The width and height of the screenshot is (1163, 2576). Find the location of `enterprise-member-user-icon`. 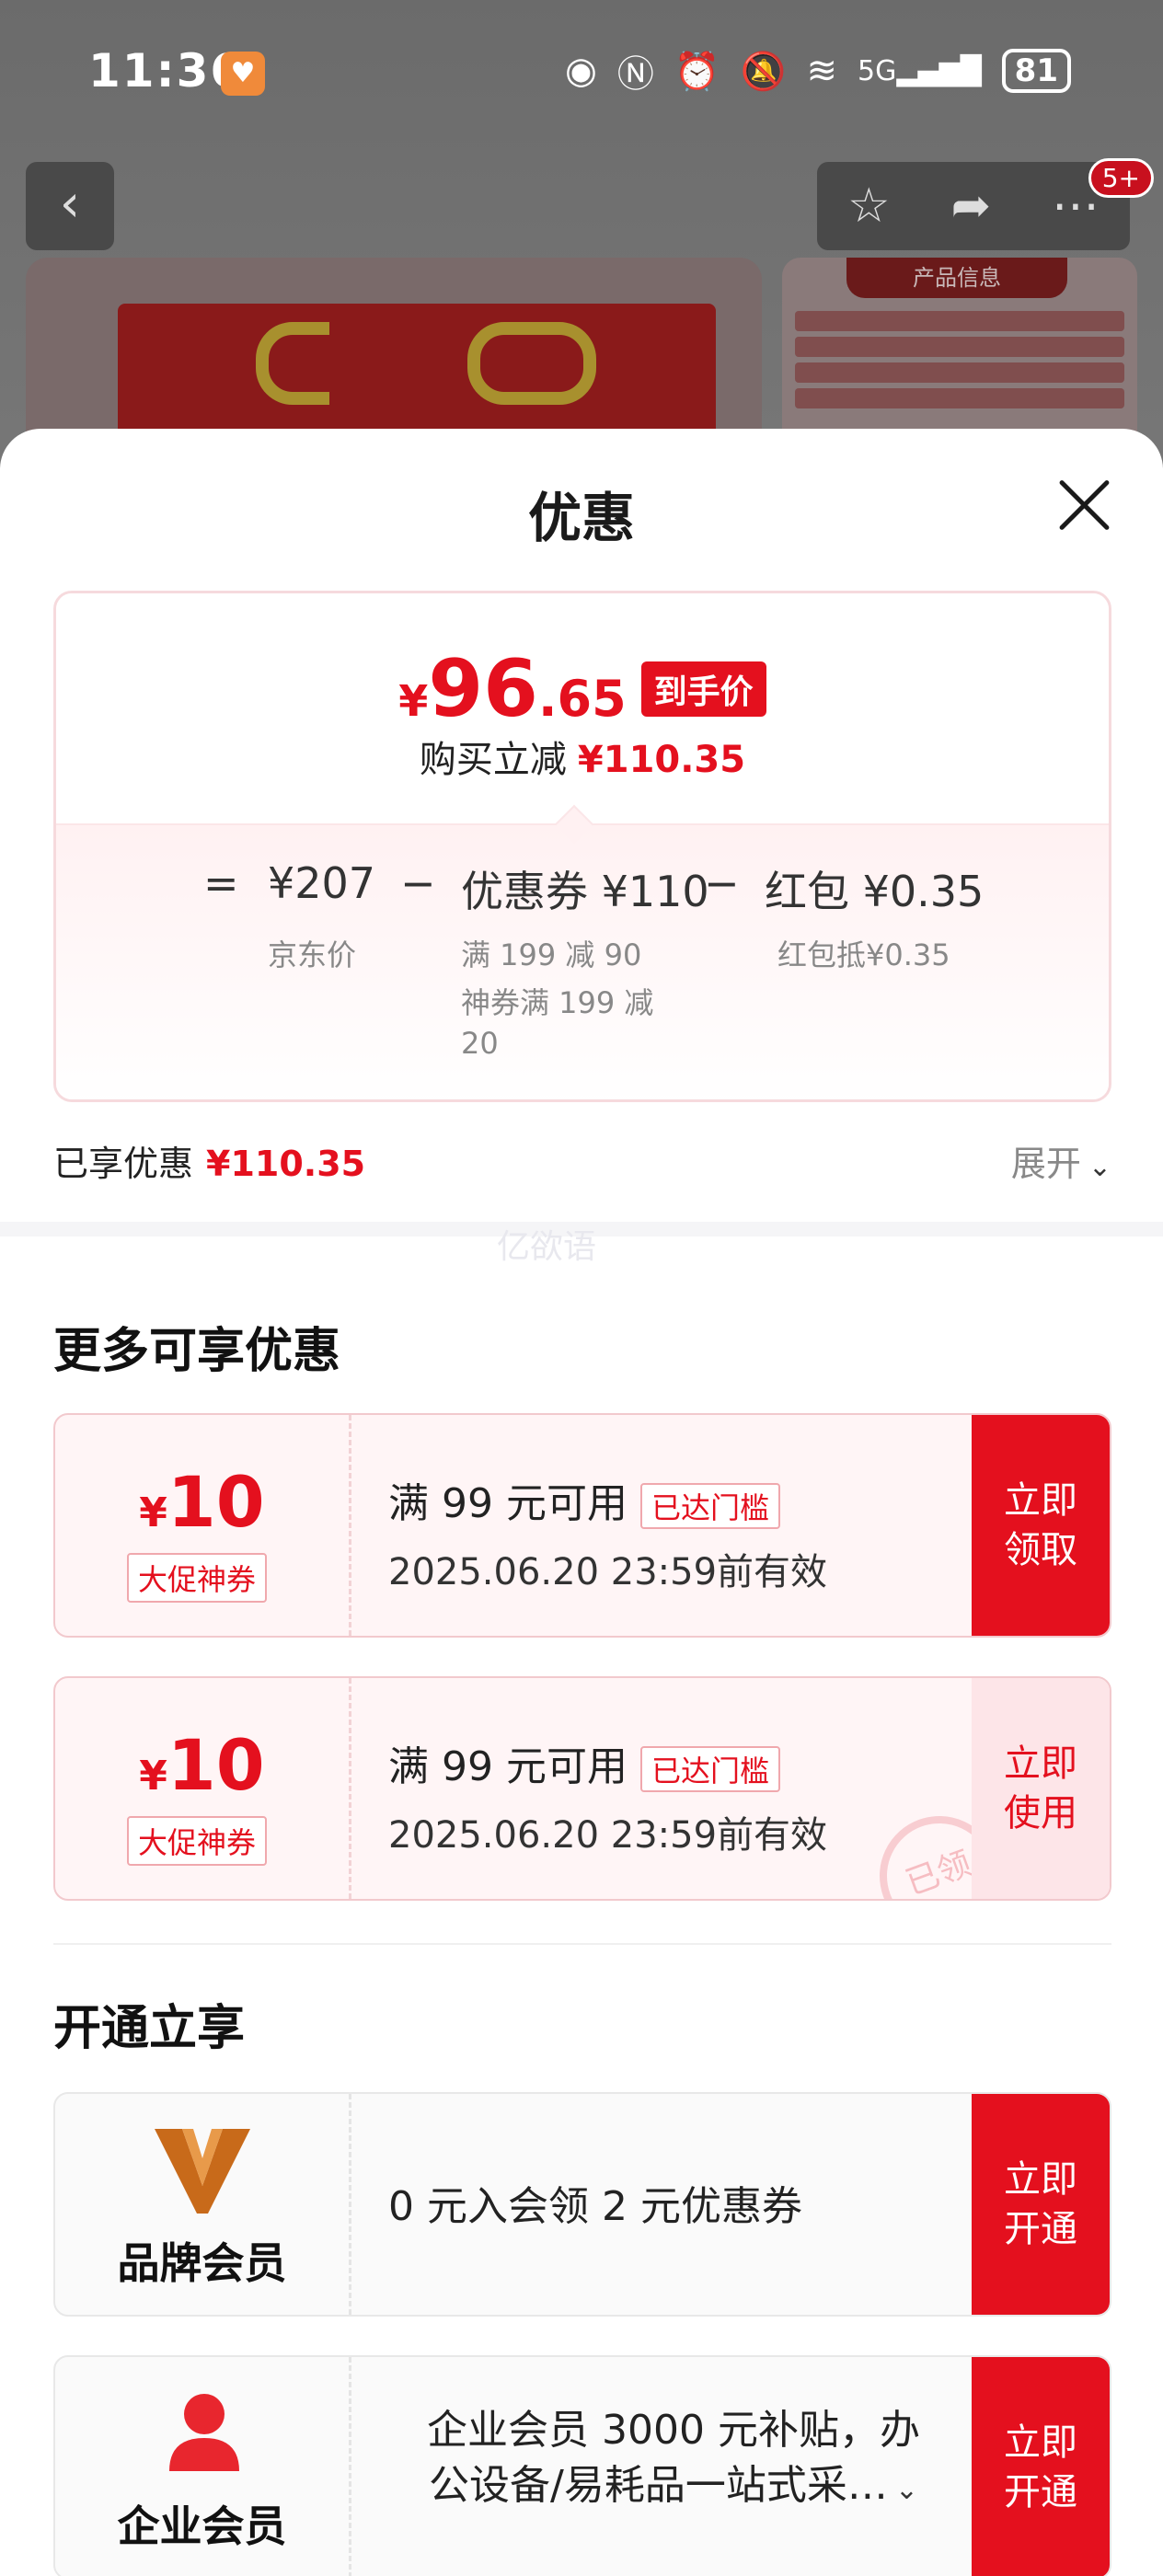

enterprise-member-user-icon is located at coordinates (204, 2432).